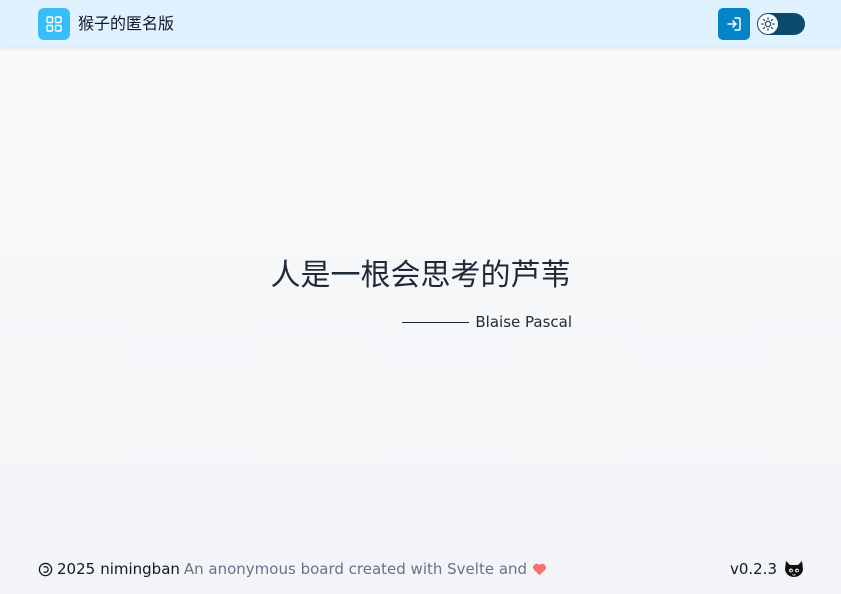 The height and width of the screenshot is (594, 841). I want to click on login-button, so click(734, 24).